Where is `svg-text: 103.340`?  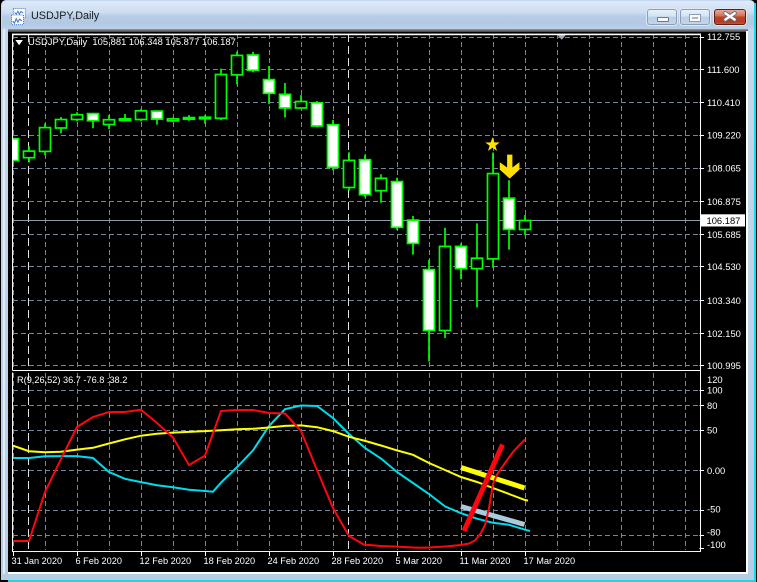
svg-text: 103.340 is located at coordinates (724, 300).